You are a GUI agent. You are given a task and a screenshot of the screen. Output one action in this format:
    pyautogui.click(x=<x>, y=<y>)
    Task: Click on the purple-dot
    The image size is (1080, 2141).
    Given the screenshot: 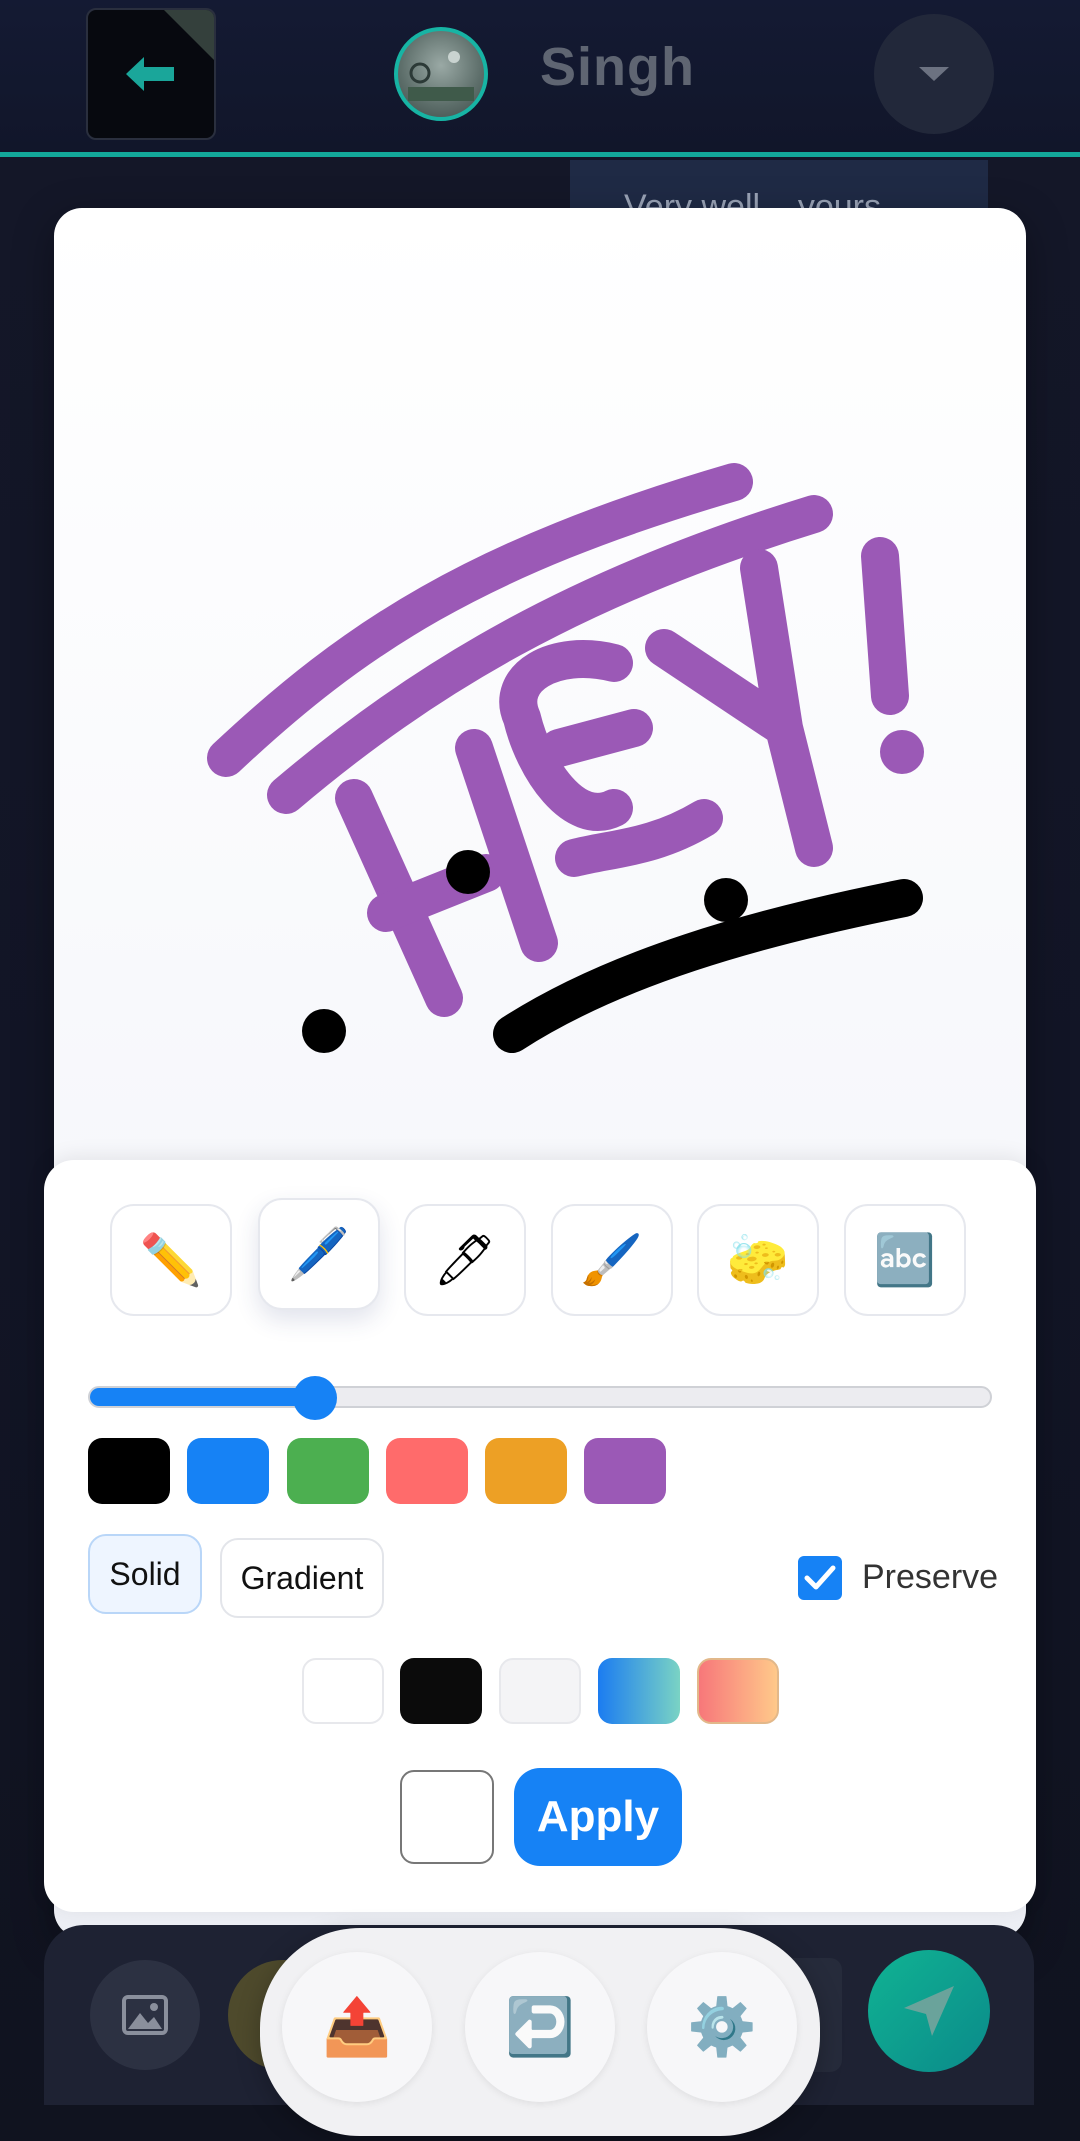 What is the action you would take?
    pyautogui.click(x=902, y=752)
    